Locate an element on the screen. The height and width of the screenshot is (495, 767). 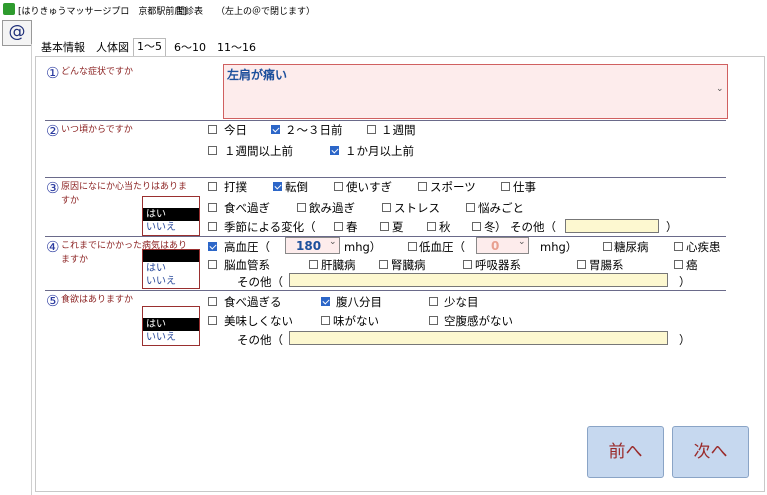
q5-yes-no-list: はい いいえ is located at coordinates (171, 326).